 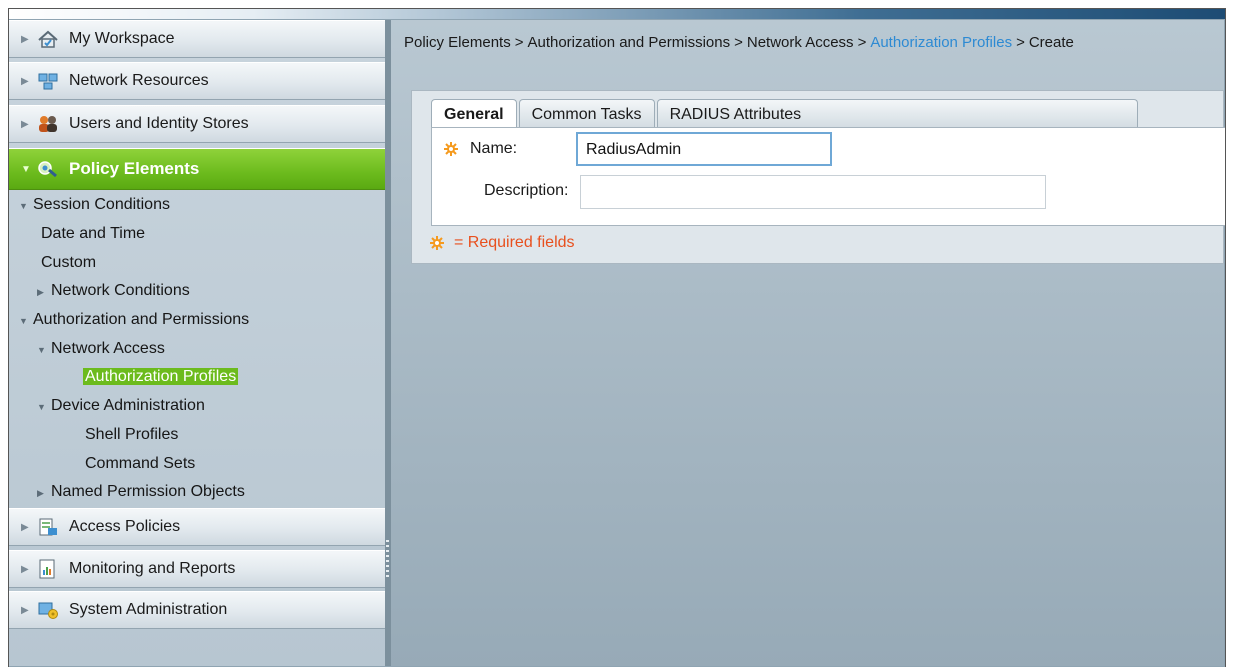 I want to click on tree-node-custom: Custom, so click(x=68, y=263).